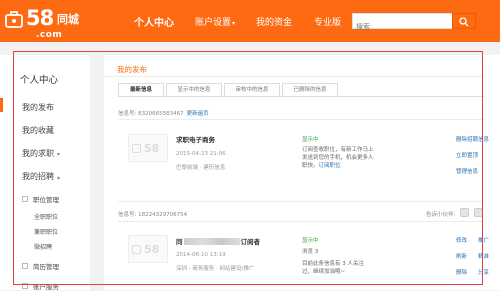 The width and height of the screenshot is (500, 291). What do you see at coordinates (39, 80) in the screenshot?
I see `sidebar-title: 个人中心` at bounding box center [39, 80].